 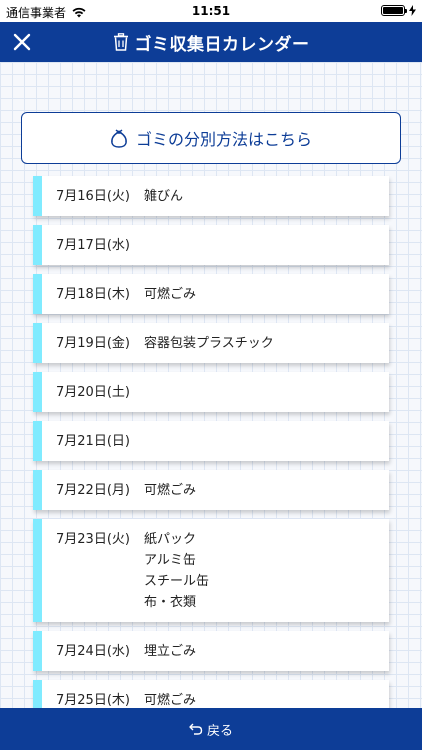 What do you see at coordinates (93, 245) in the screenshot?
I see `day-date: 7月17日(水)` at bounding box center [93, 245].